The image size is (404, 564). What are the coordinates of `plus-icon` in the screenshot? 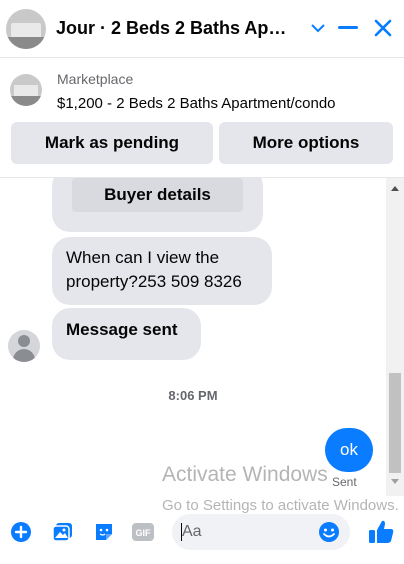 It's located at (21, 532).